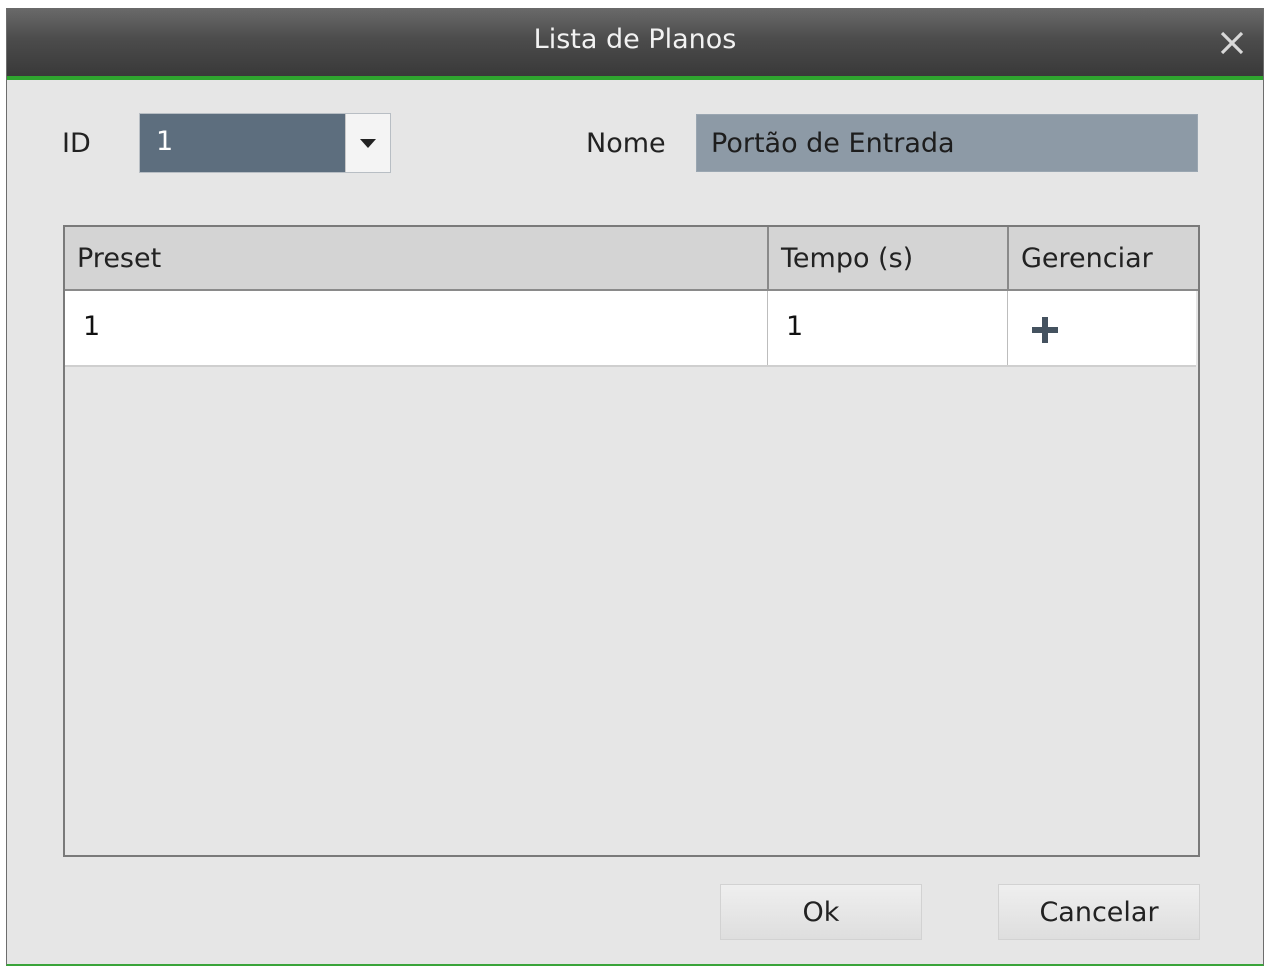 This screenshot has height=967, width=1270. Describe the element at coordinates (1232, 43) in the screenshot. I see `close-icon` at that location.